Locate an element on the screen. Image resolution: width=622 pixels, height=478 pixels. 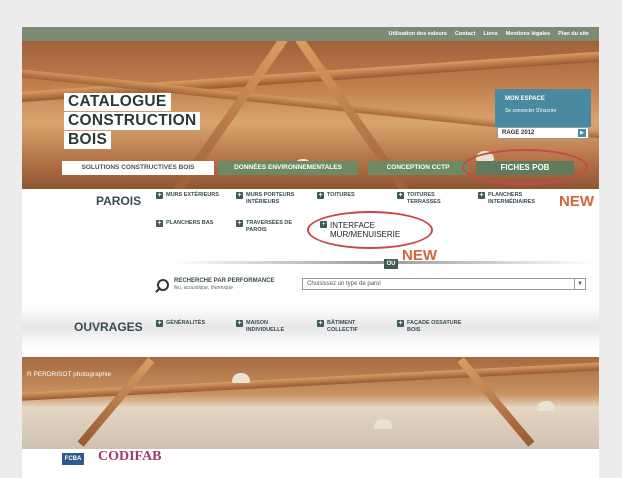
logo-line: CATALOGUE is located at coordinates (117, 102).